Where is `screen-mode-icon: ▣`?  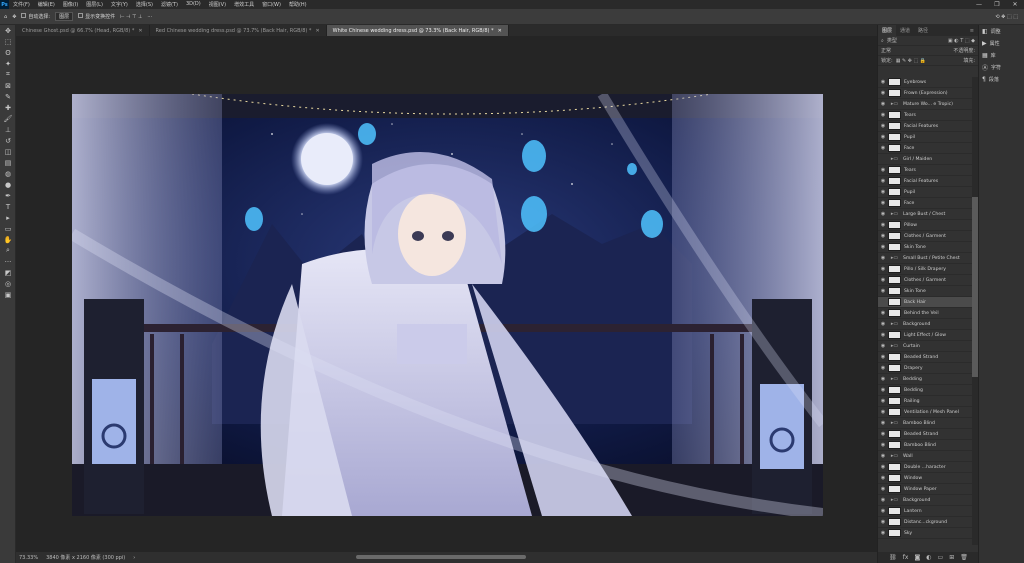
screen-mode-icon: ▣ is located at coordinates (8, 294).